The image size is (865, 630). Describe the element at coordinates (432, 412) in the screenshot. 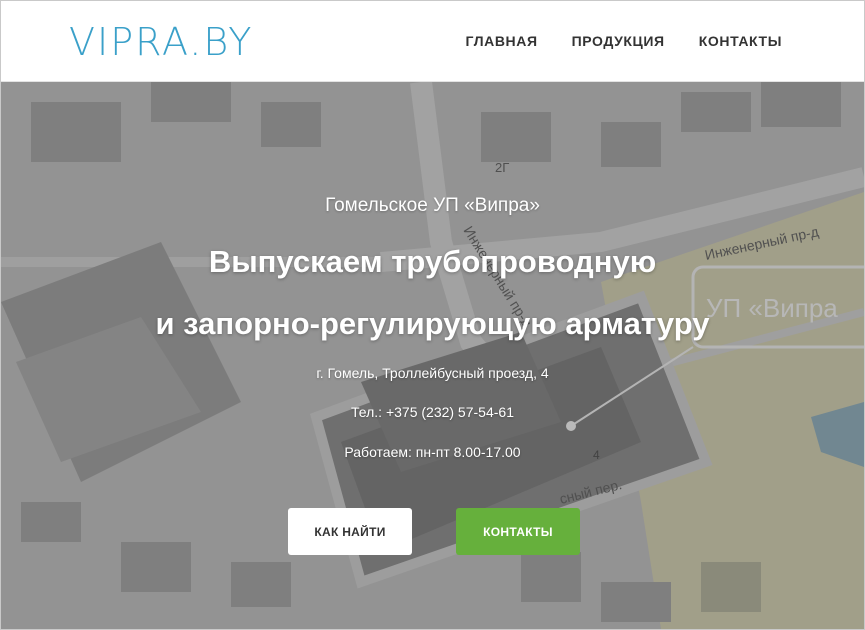

I see `hero-phone: Тел.: +375 (232) 57-54-61` at that location.